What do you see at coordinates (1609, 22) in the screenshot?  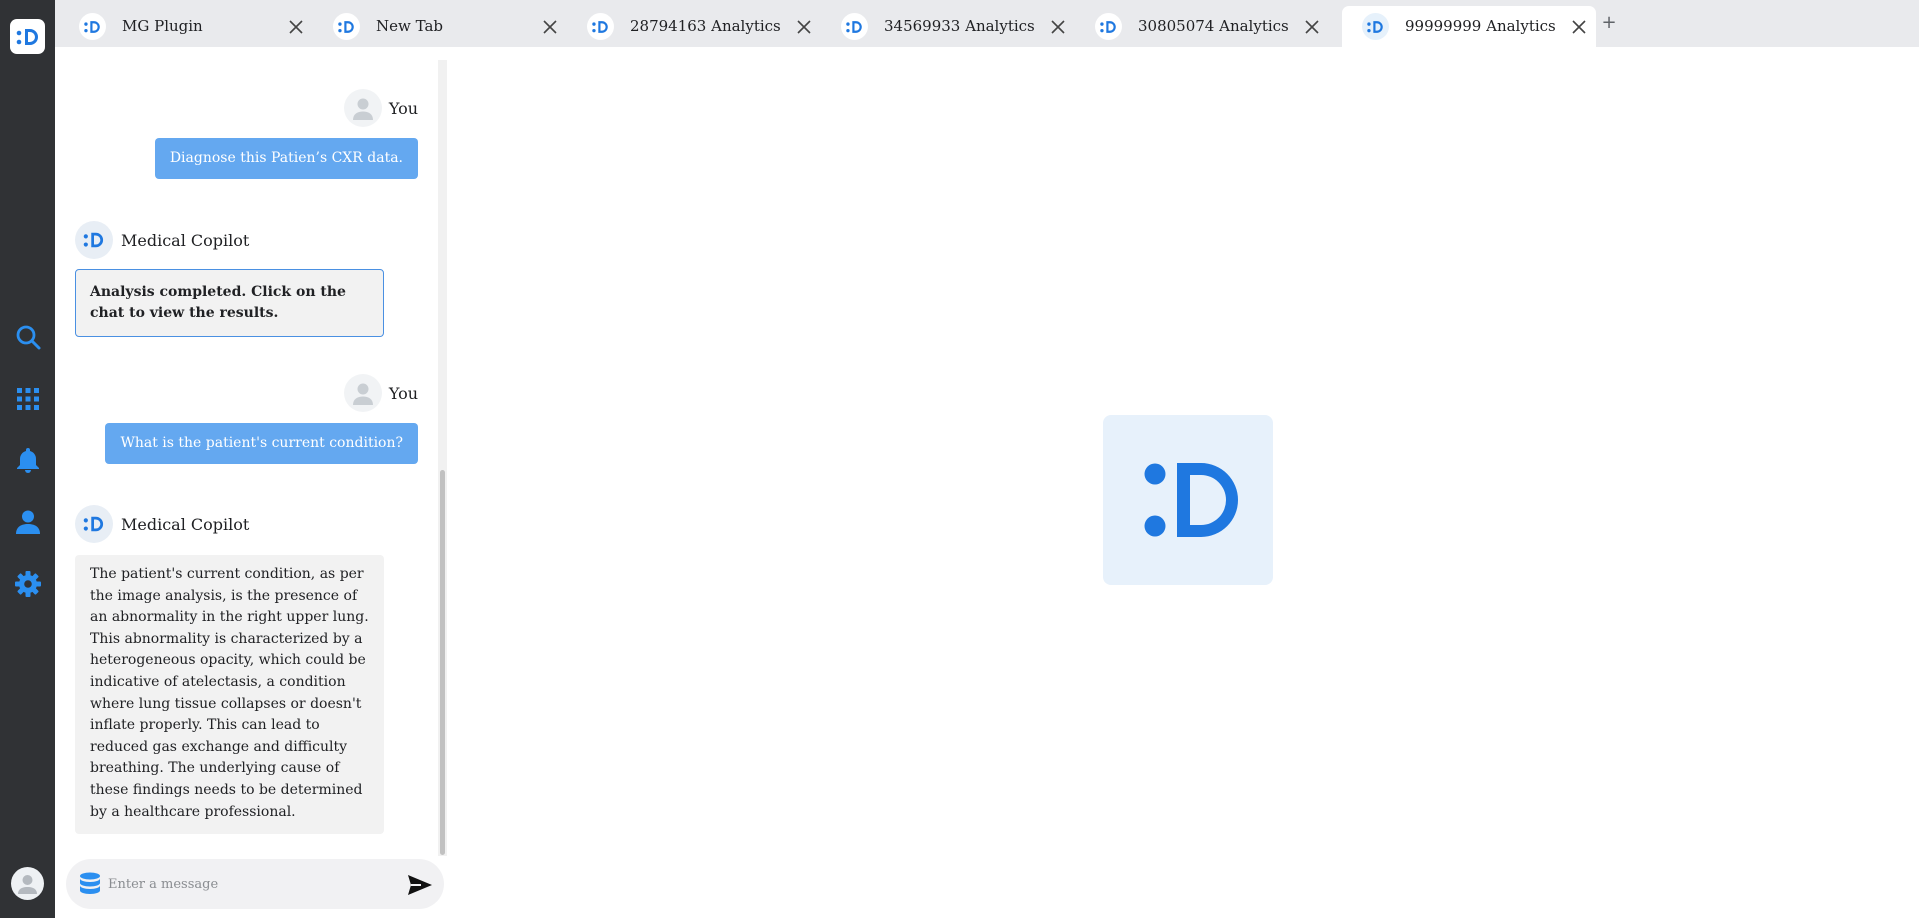 I see `new-tab-button: +` at bounding box center [1609, 22].